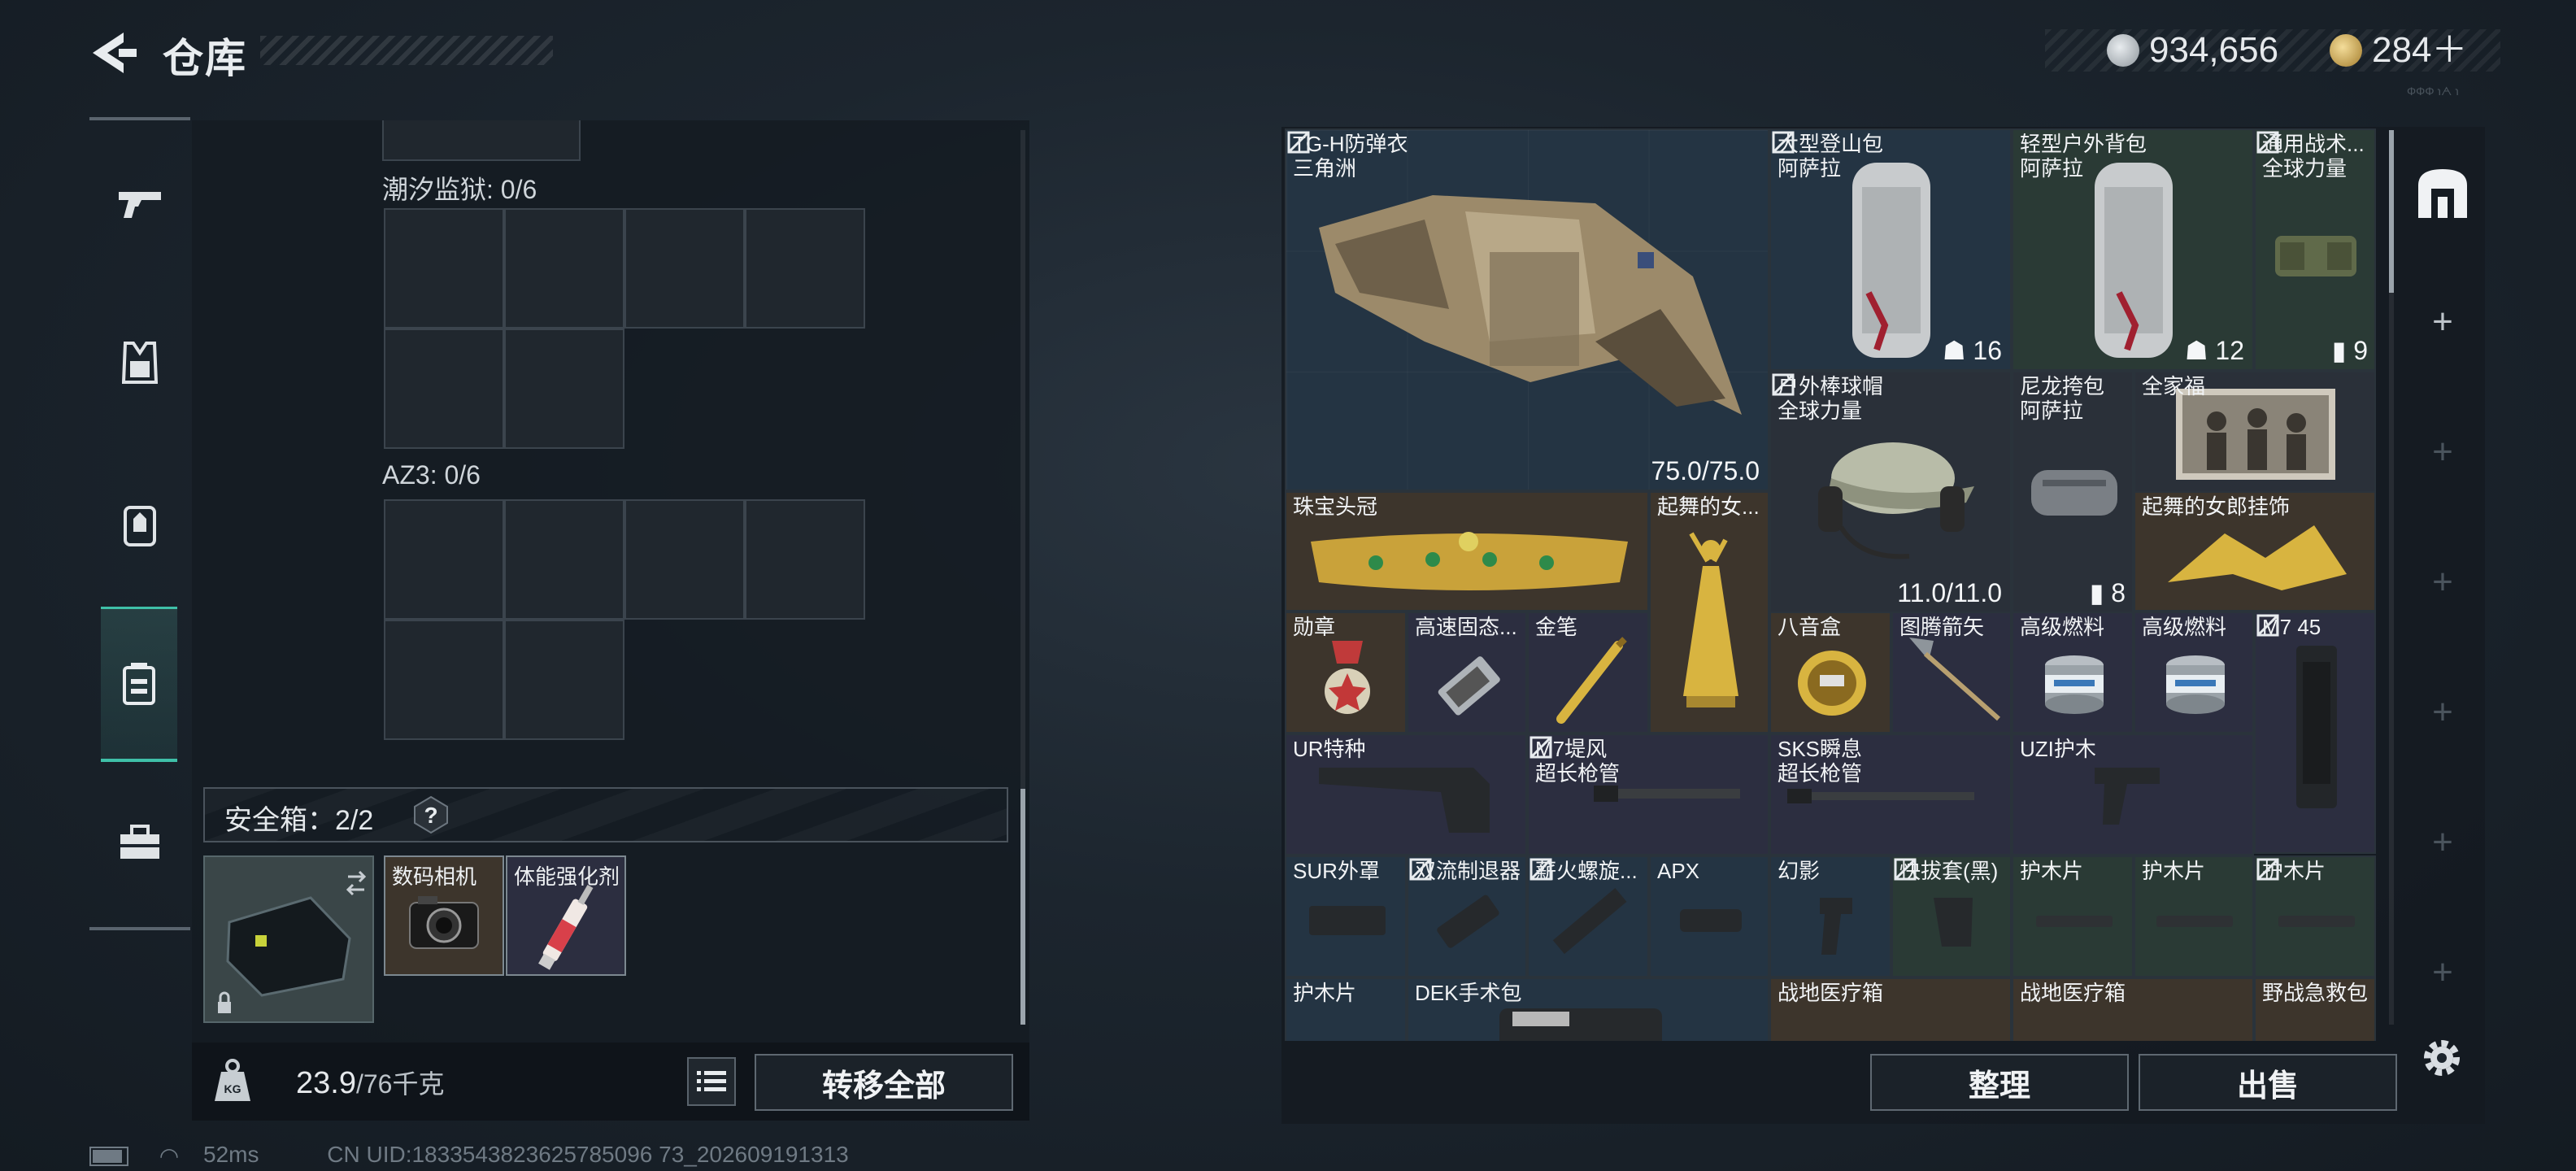  I want to click on silver-coin-icon, so click(2123, 50).